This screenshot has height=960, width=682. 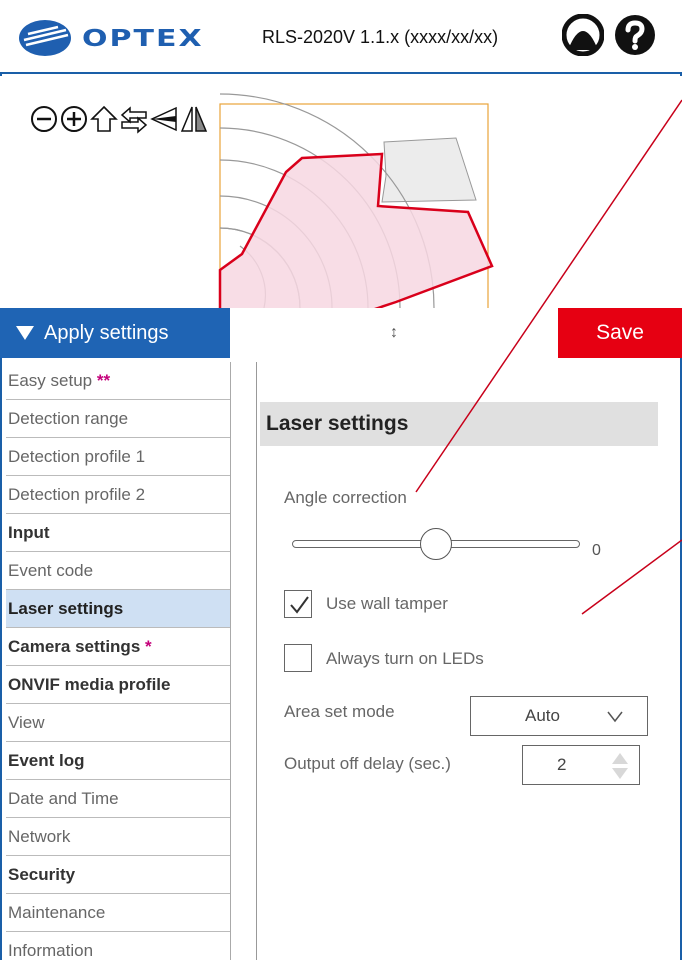 What do you see at coordinates (561, 765) in the screenshot?
I see `output-off-delay-value: 2` at bounding box center [561, 765].